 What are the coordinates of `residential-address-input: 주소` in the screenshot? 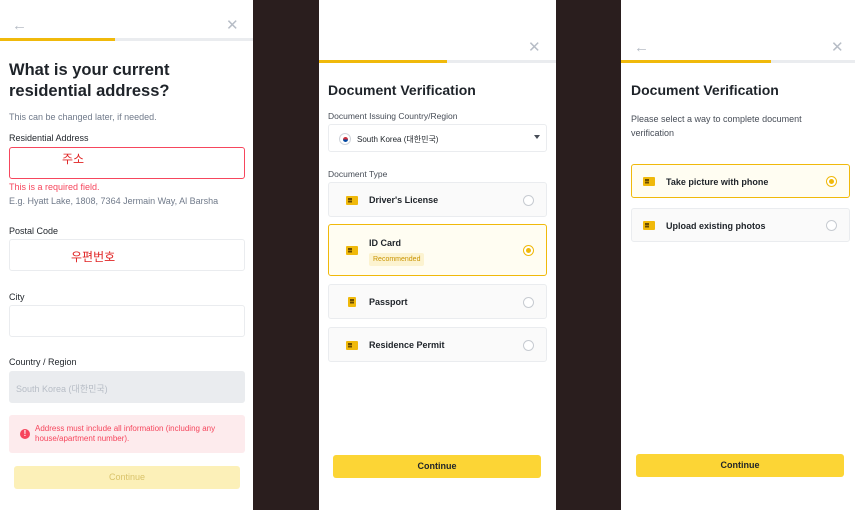 It's located at (127, 163).